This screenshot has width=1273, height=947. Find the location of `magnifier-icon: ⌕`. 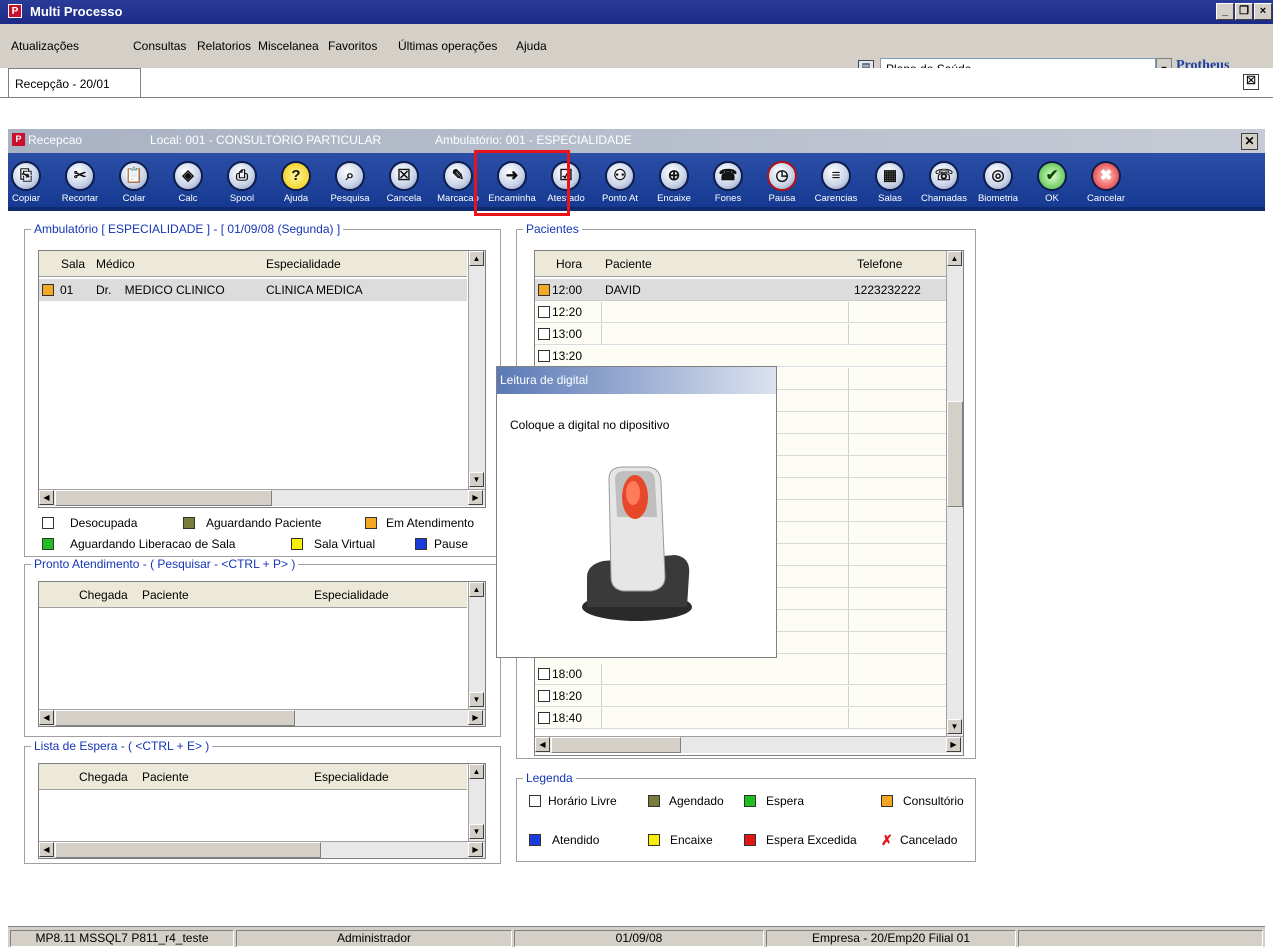

magnifier-icon: ⌕ is located at coordinates (350, 176).